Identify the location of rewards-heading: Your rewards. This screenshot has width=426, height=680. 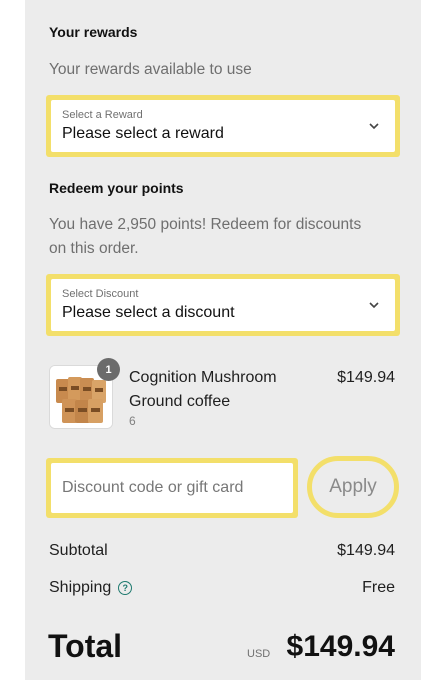
(93, 32).